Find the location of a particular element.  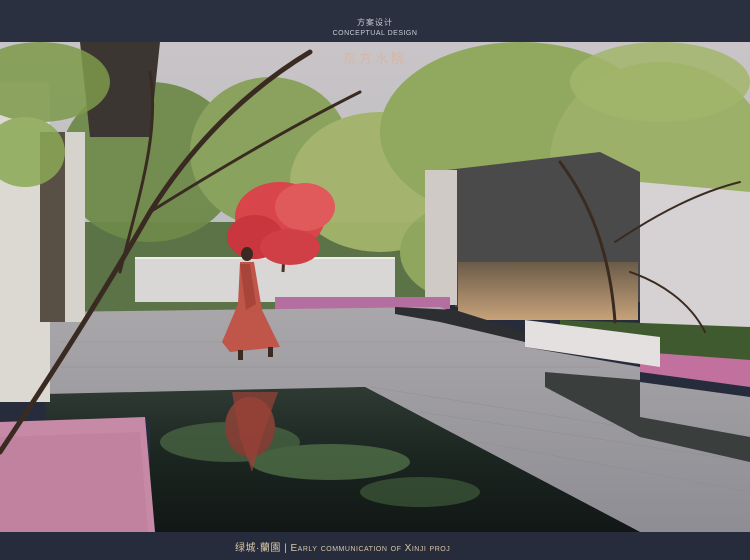

footer-brand: 绿城·蘭園 is located at coordinates (258, 548).